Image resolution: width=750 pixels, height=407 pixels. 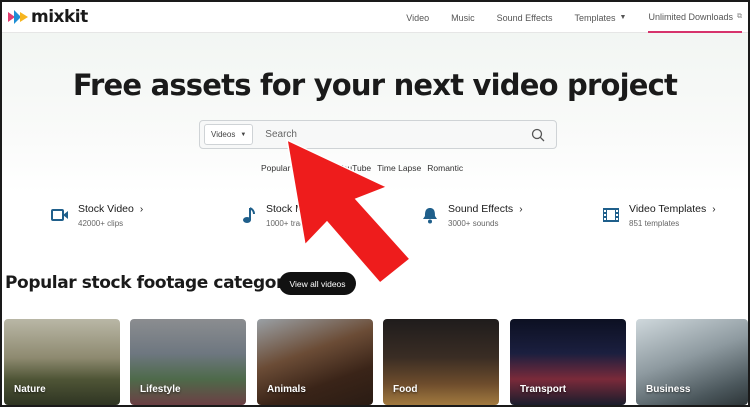 What do you see at coordinates (389, 134) in the screenshot?
I see `search-input` at bounding box center [389, 134].